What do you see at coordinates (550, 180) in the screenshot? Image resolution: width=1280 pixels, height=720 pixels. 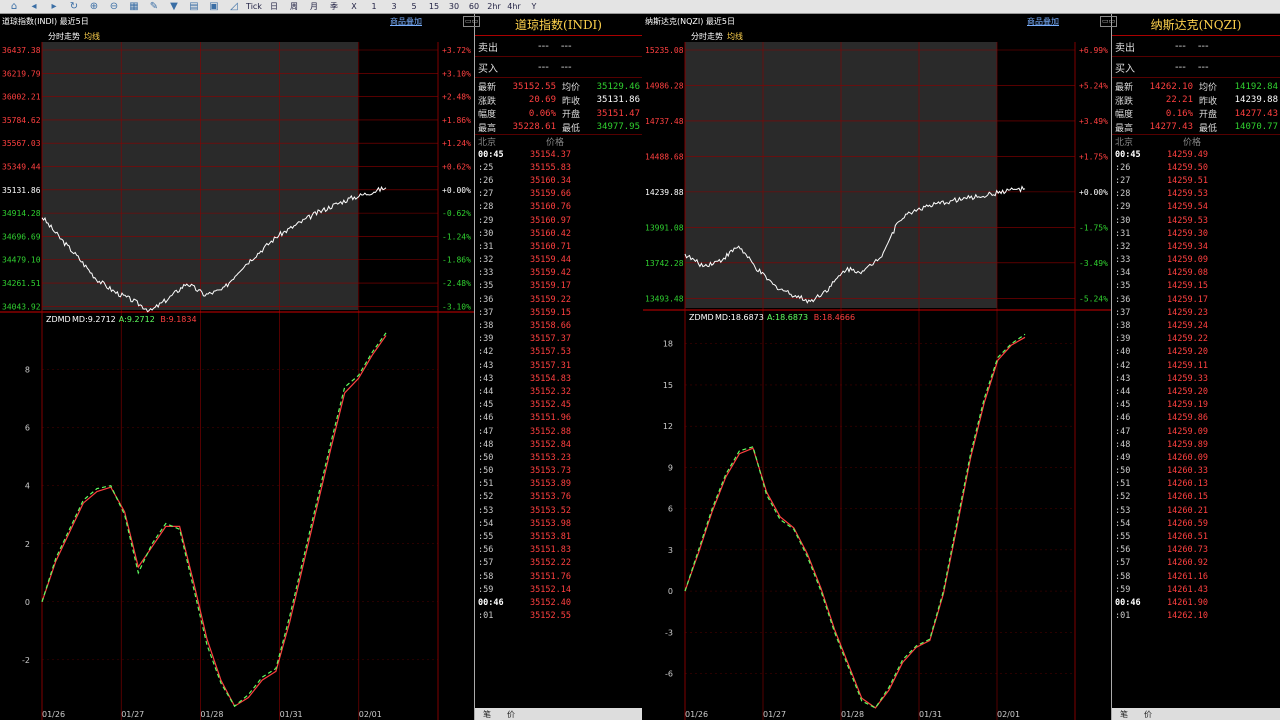 I see `tick-price: 35160.34` at bounding box center [550, 180].